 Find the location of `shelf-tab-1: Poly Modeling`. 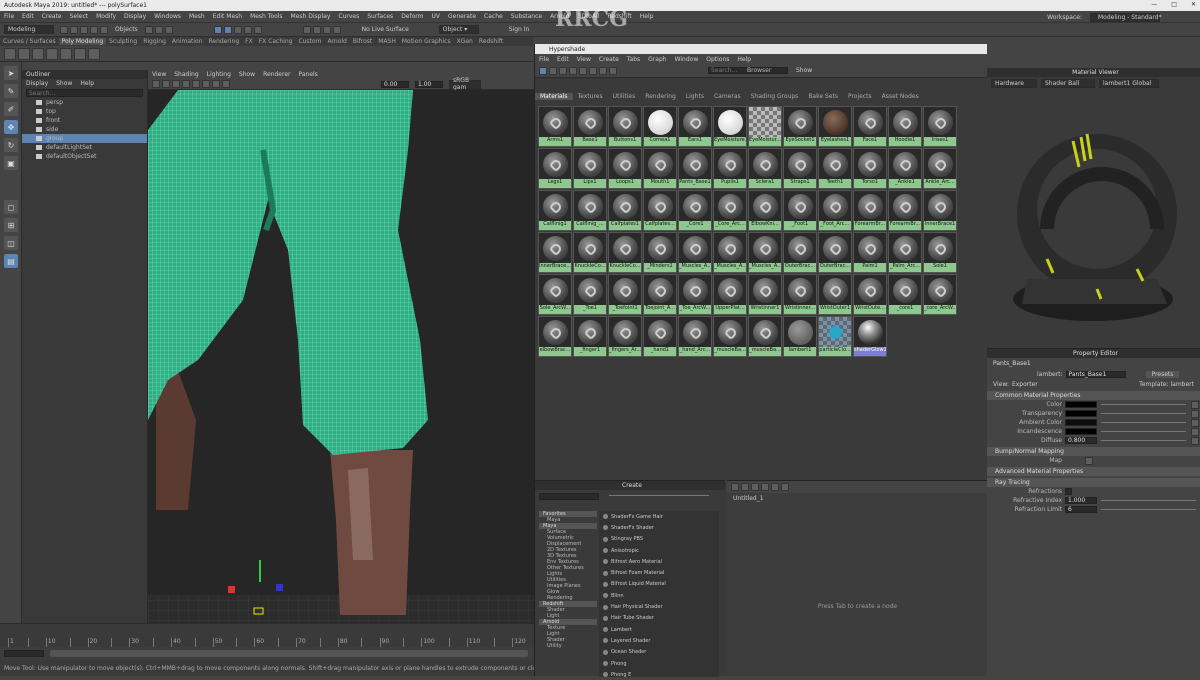

shelf-tab-1: Poly Modeling is located at coordinates (82, 41).